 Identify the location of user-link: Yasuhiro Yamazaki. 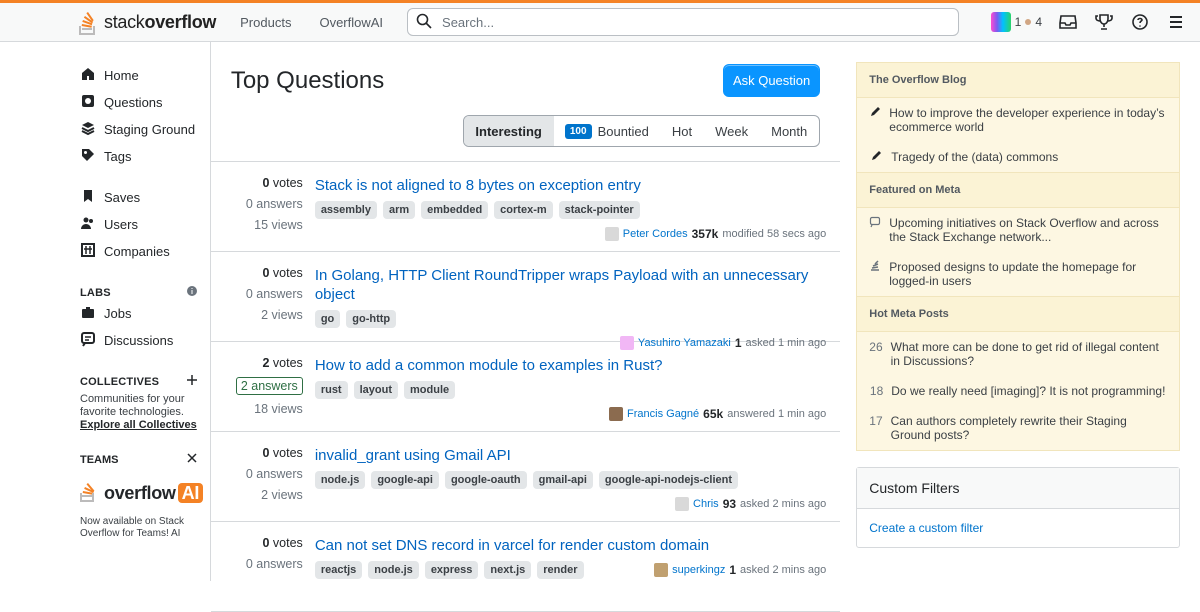
(684, 343).